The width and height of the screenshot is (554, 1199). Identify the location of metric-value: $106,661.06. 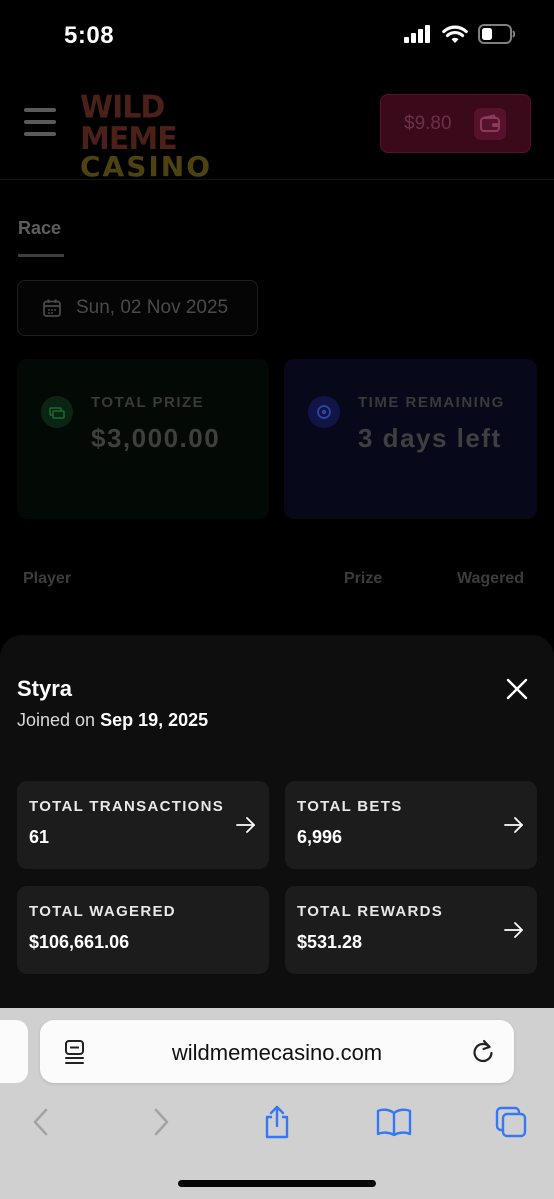
(79, 942).